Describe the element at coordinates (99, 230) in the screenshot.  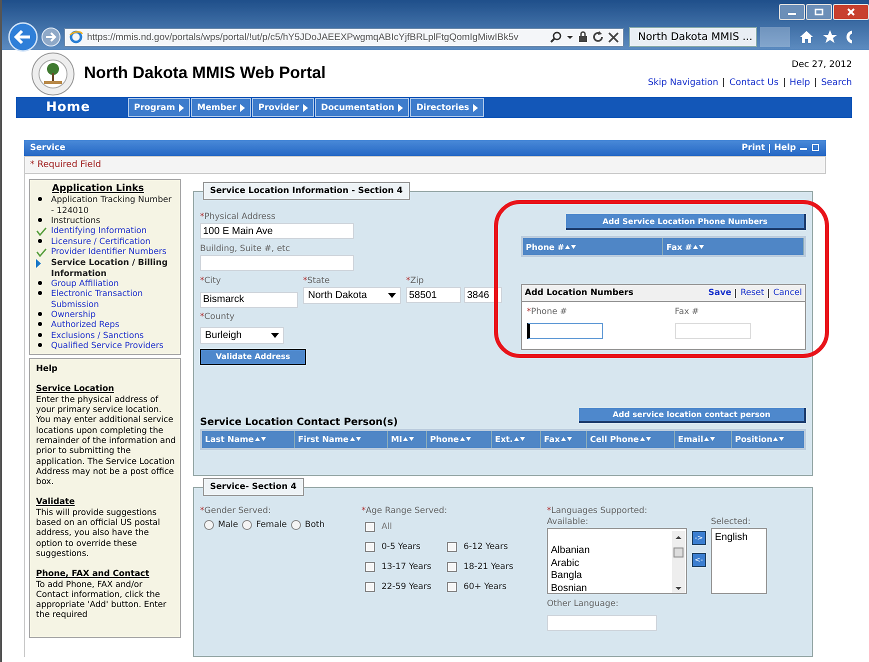
I see `step-link: Identifying Information` at that location.